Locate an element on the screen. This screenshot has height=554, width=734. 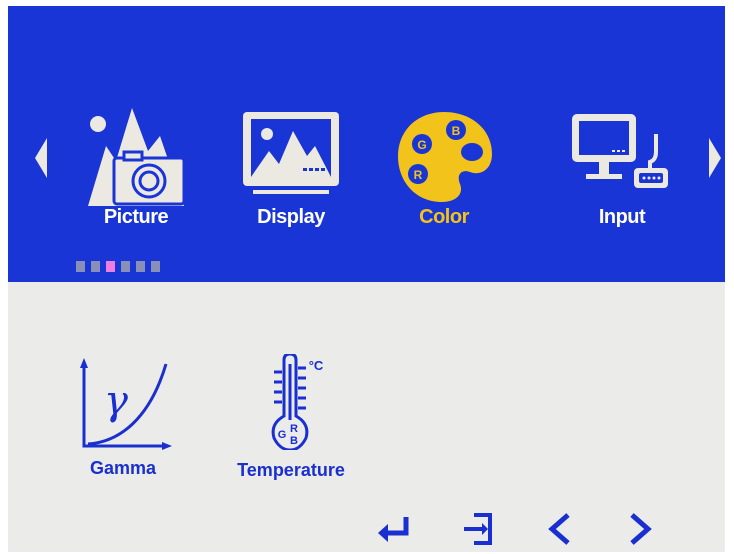
menu-item-label: Input is located at coordinates (622, 217).